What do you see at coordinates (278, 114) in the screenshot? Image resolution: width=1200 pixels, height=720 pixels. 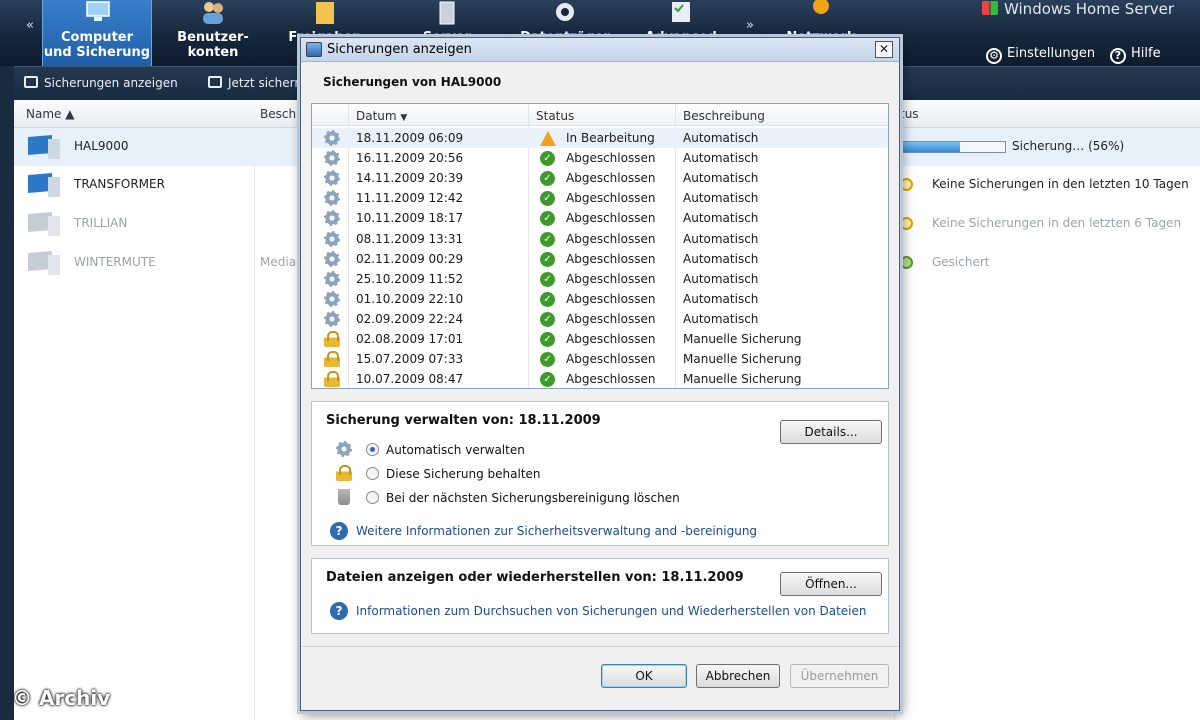 I see `column-header-description: Besch` at bounding box center [278, 114].